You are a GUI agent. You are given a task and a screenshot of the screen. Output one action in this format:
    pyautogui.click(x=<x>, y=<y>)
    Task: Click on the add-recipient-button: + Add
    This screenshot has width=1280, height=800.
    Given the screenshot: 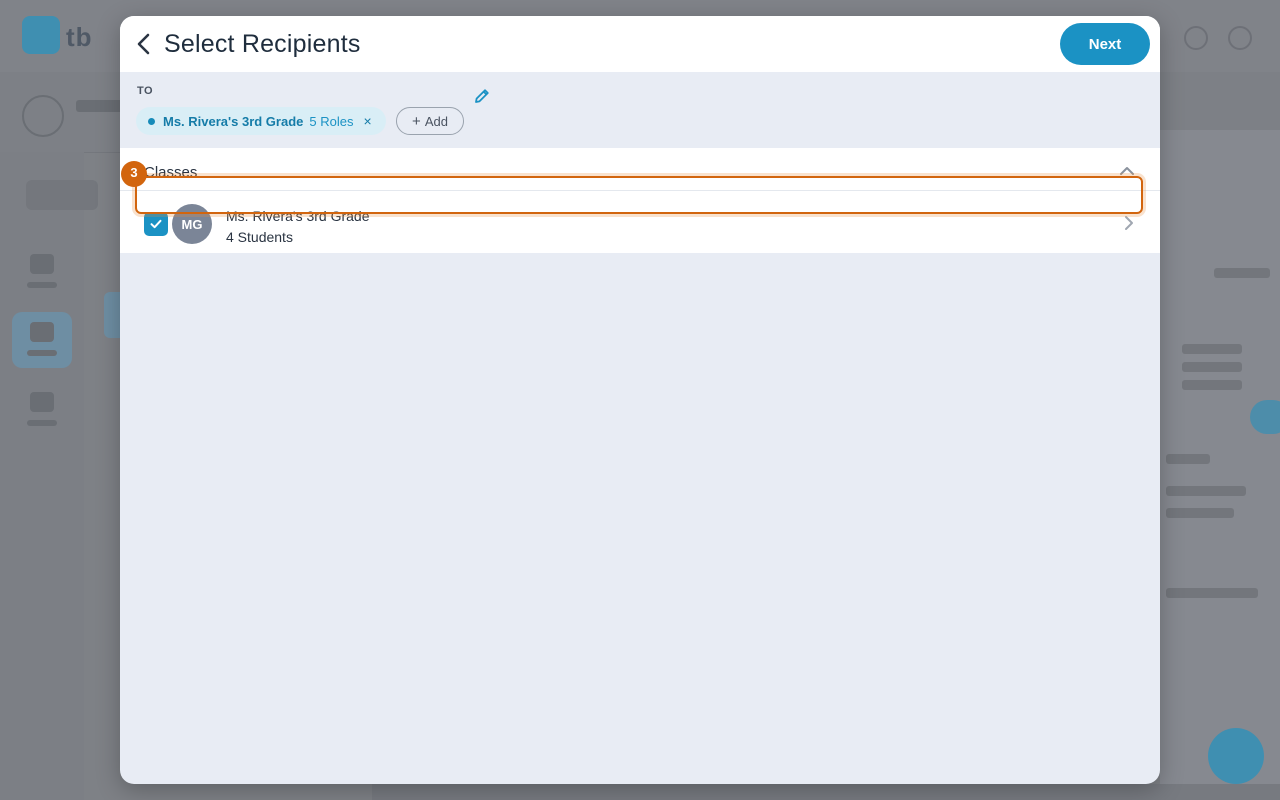 What is the action you would take?
    pyautogui.click(x=430, y=121)
    